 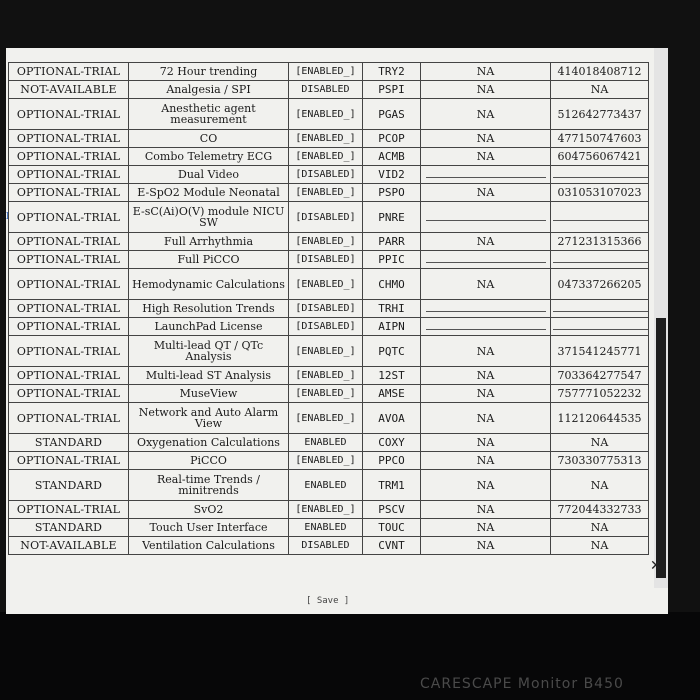 I want to click on value-cell: 371541245771, so click(x=599, y=351).